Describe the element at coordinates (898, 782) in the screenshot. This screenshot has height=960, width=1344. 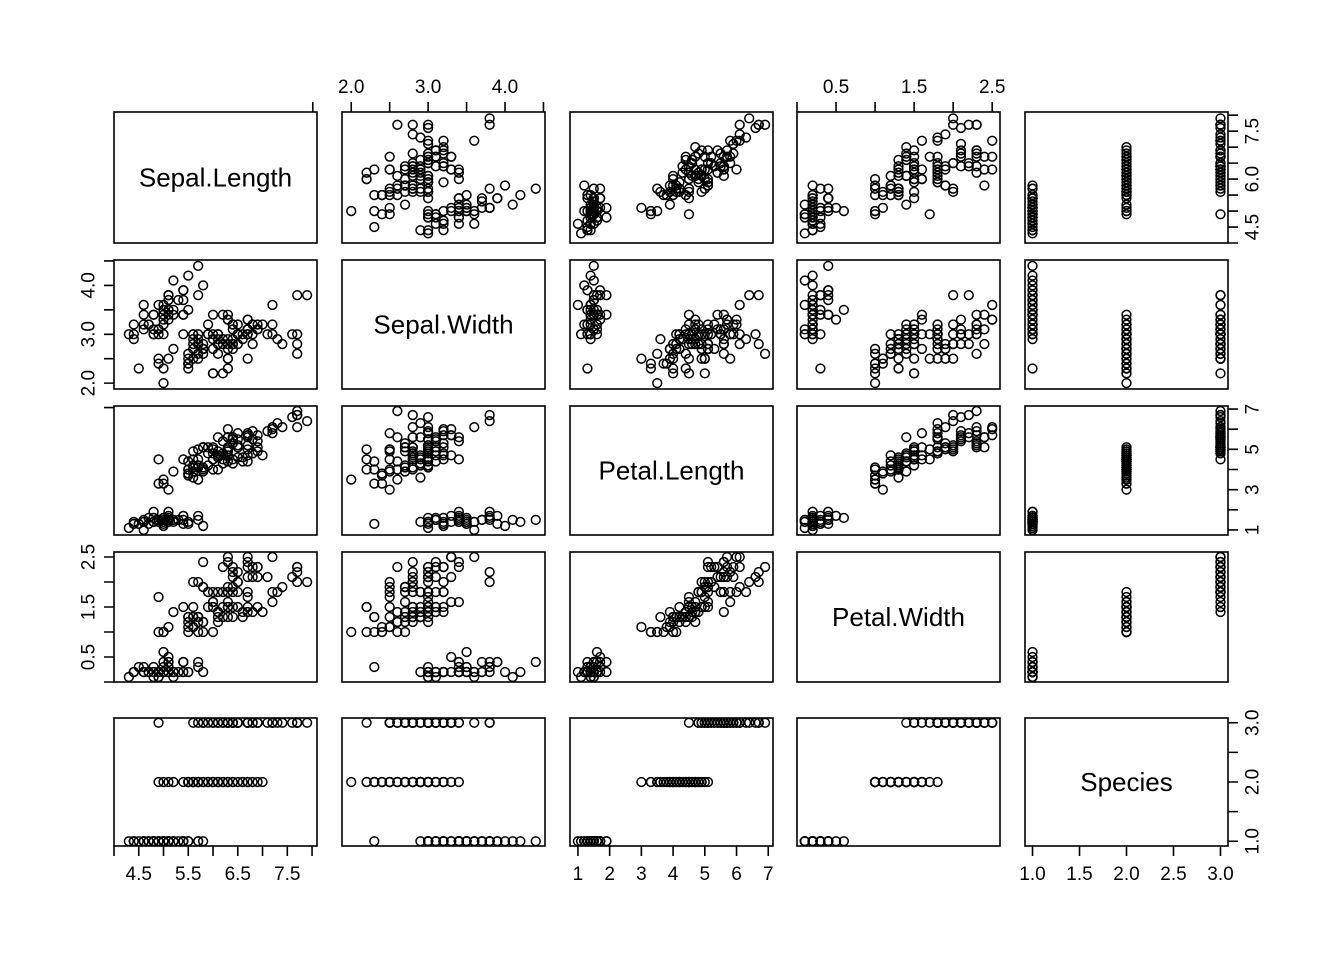
I see `panel-species-vs-petal-width` at that location.